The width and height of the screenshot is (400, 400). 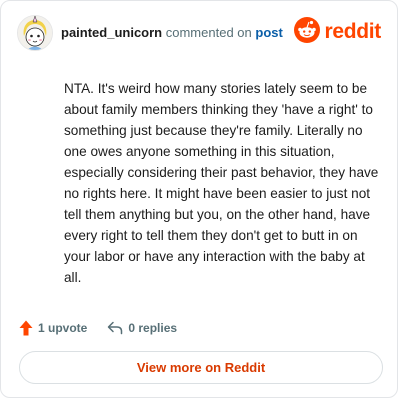 I want to click on upvote-count-label: 1 upvote, so click(x=63, y=328).